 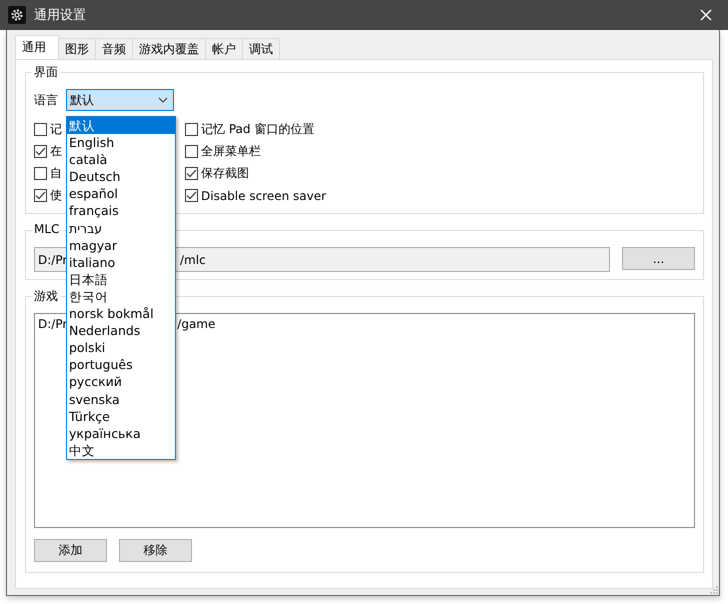 What do you see at coordinates (56, 173) in the screenshot?
I see `checkbox-label: 自` at bounding box center [56, 173].